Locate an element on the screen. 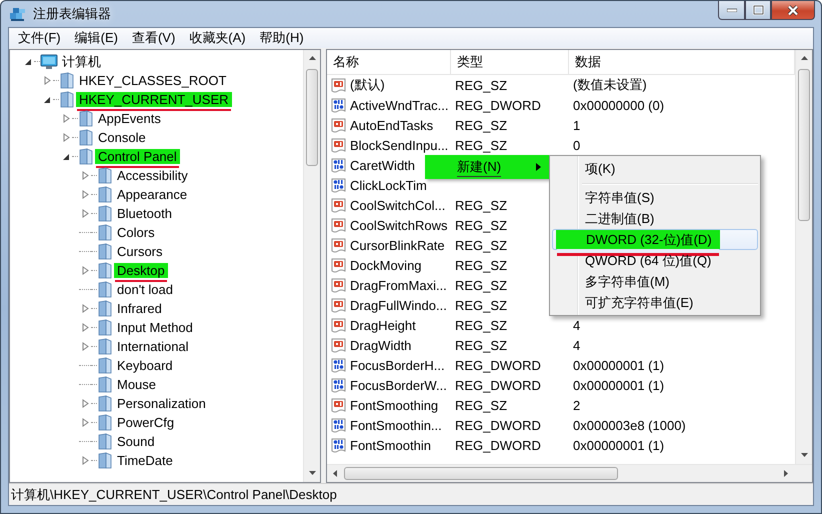 The width and height of the screenshot is (822, 514). tree-item: International is located at coordinates (153, 346).